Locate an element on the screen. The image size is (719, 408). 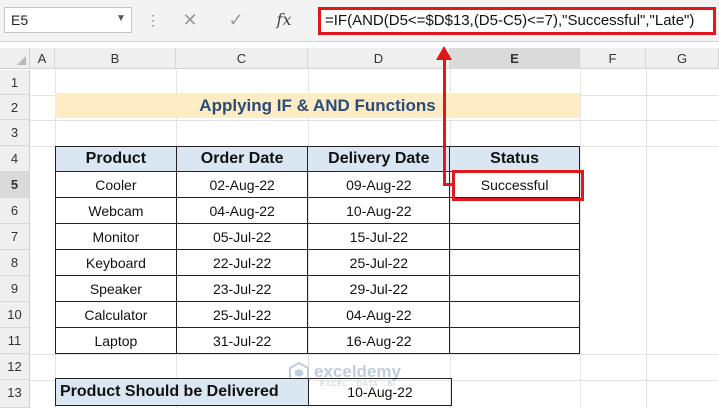
row-header-9: 9 is located at coordinates (15, 289).